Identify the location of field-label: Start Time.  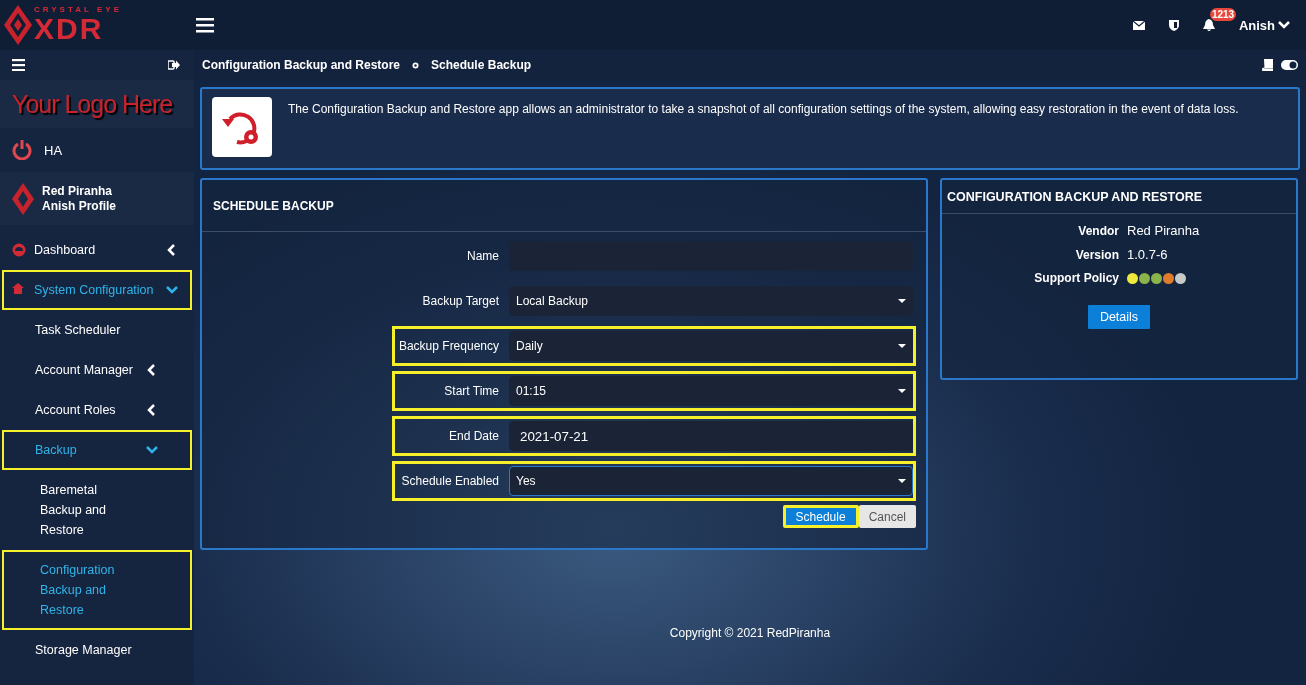
(471, 391).